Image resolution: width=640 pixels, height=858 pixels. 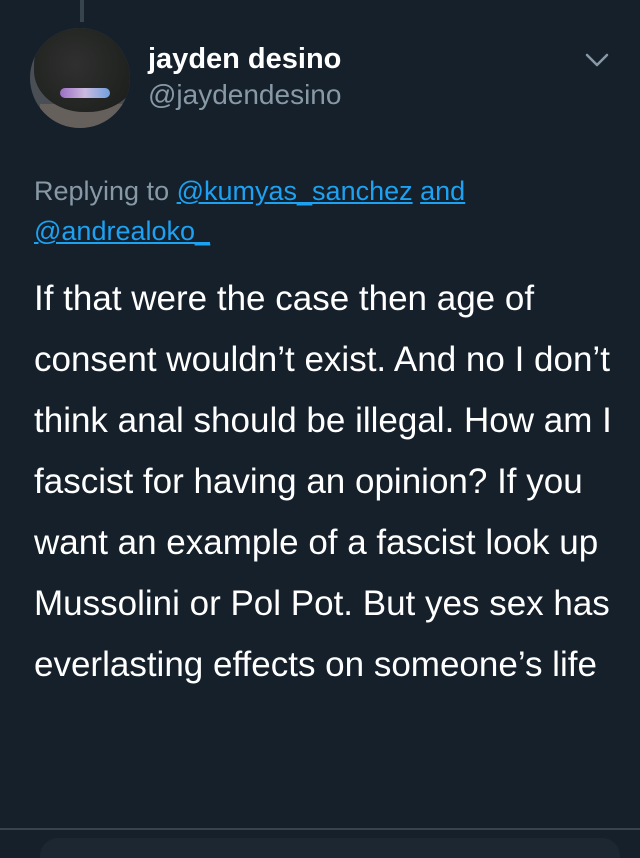 I want to click on avatar-highlight, so click(x=85, y=93).